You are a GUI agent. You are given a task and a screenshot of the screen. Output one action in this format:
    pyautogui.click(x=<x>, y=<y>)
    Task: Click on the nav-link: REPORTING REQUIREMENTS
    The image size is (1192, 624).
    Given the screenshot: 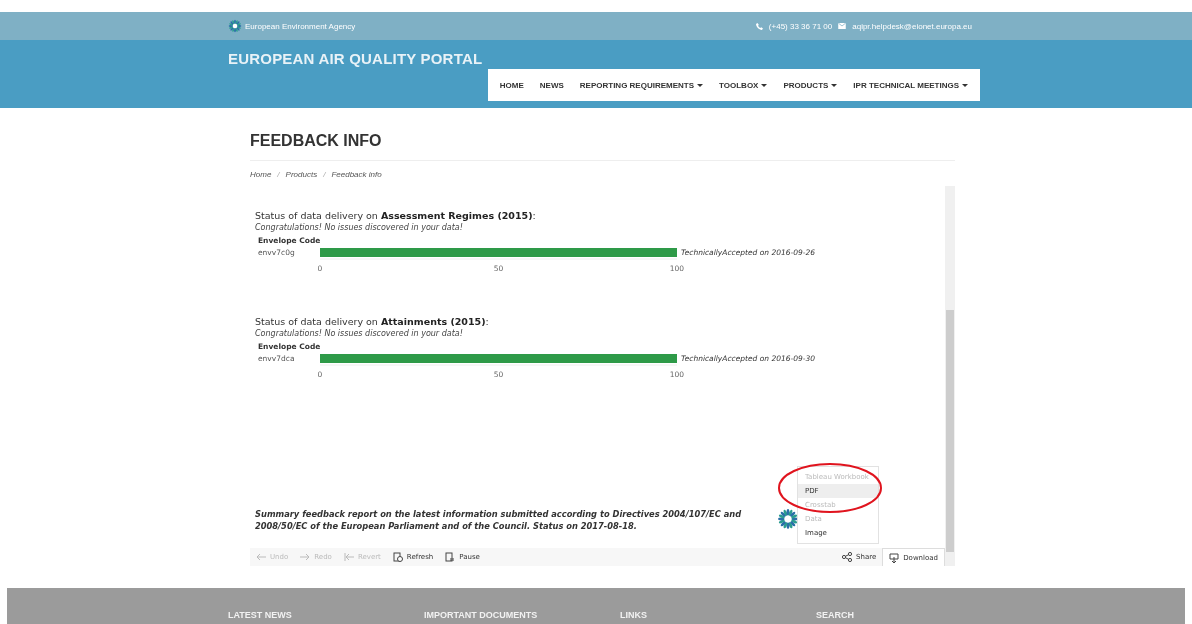 What is the action you would take?
    pyautogui.click(x=641, y=85)
    